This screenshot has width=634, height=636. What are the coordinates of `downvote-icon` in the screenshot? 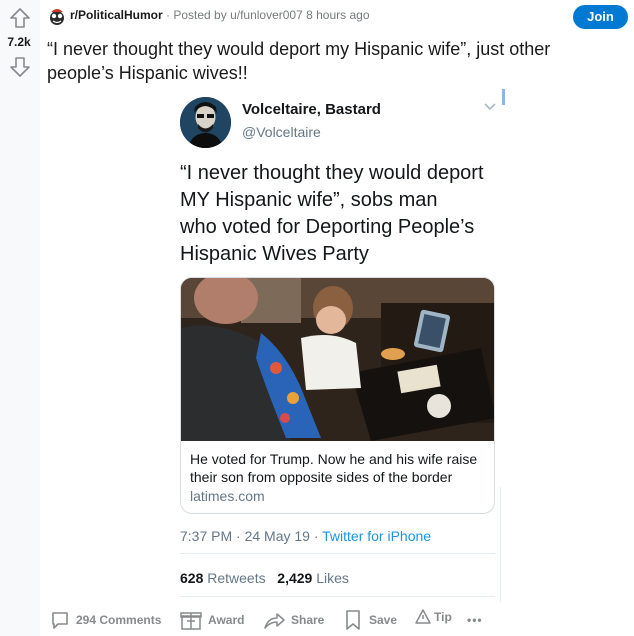 It's located at (20, 67).